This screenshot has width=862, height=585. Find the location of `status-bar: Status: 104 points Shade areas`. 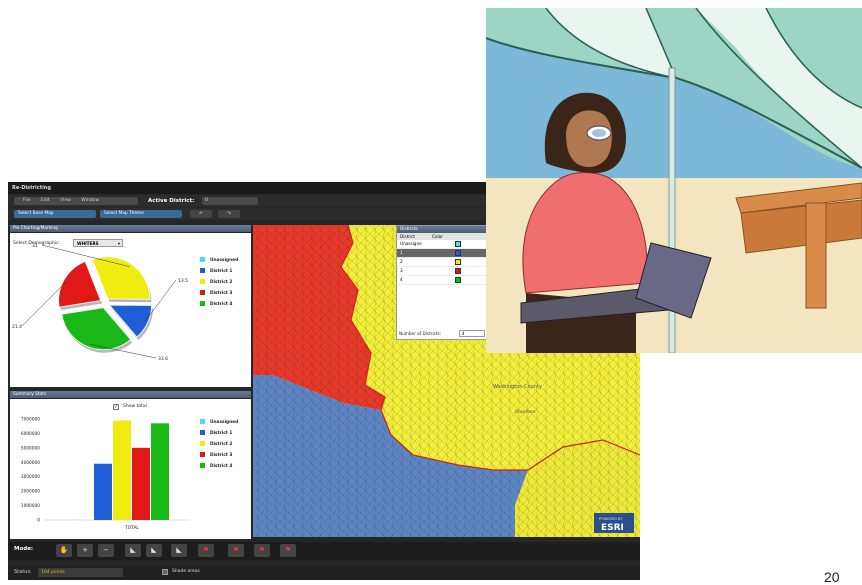

status-bar: Status: 104 points Shade areas is located at coordinates (324, 573).